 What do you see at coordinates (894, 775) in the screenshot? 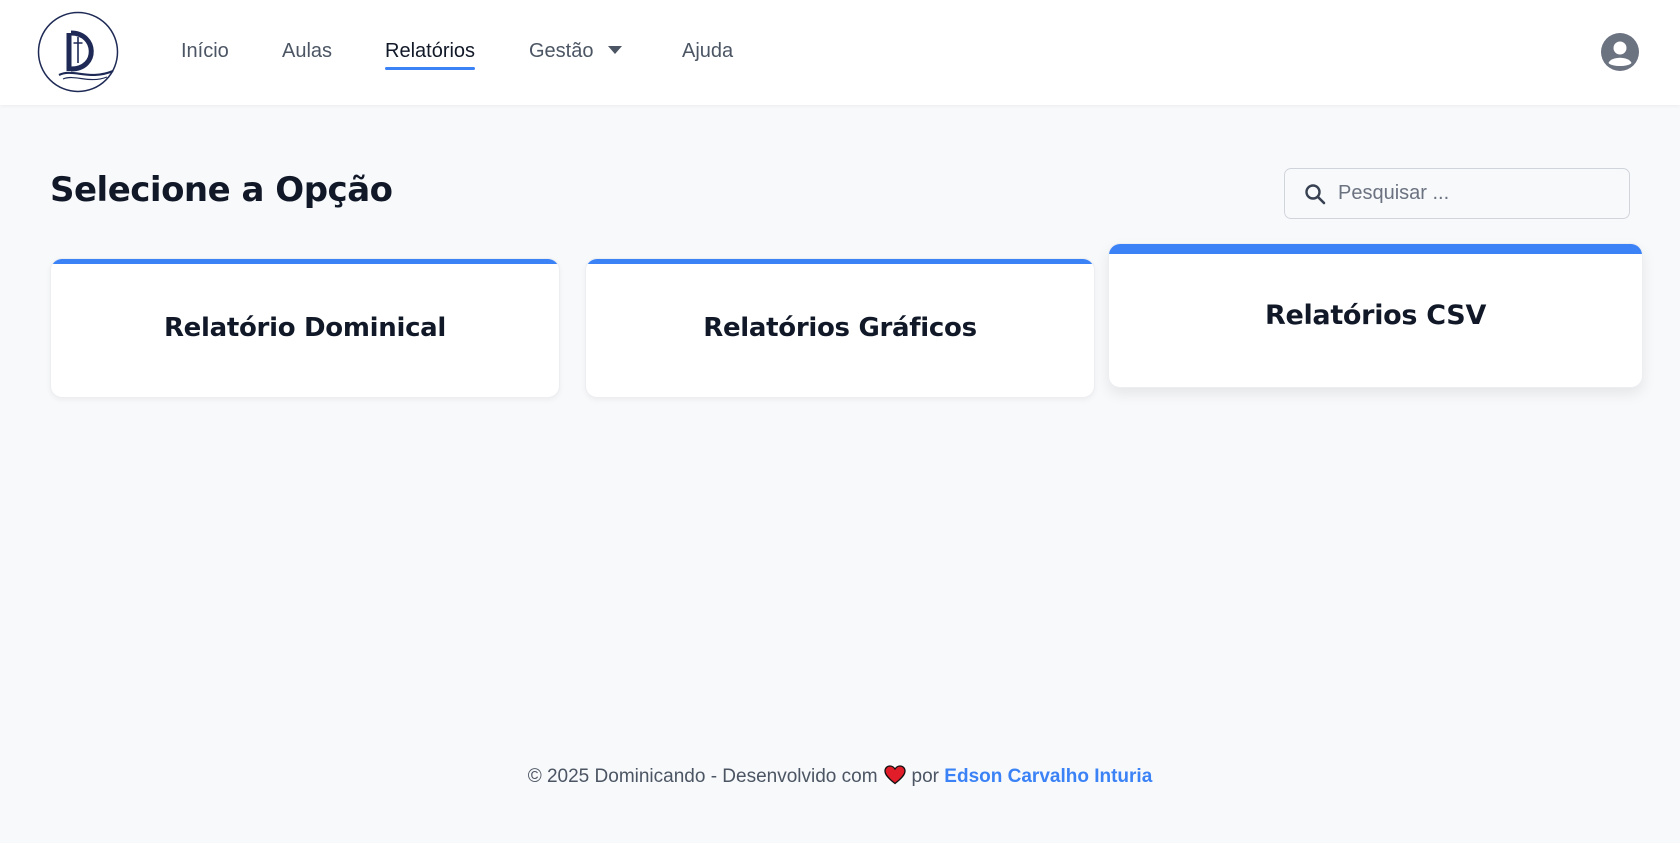
I see `heart-icon` at bounding box center [894, 775].